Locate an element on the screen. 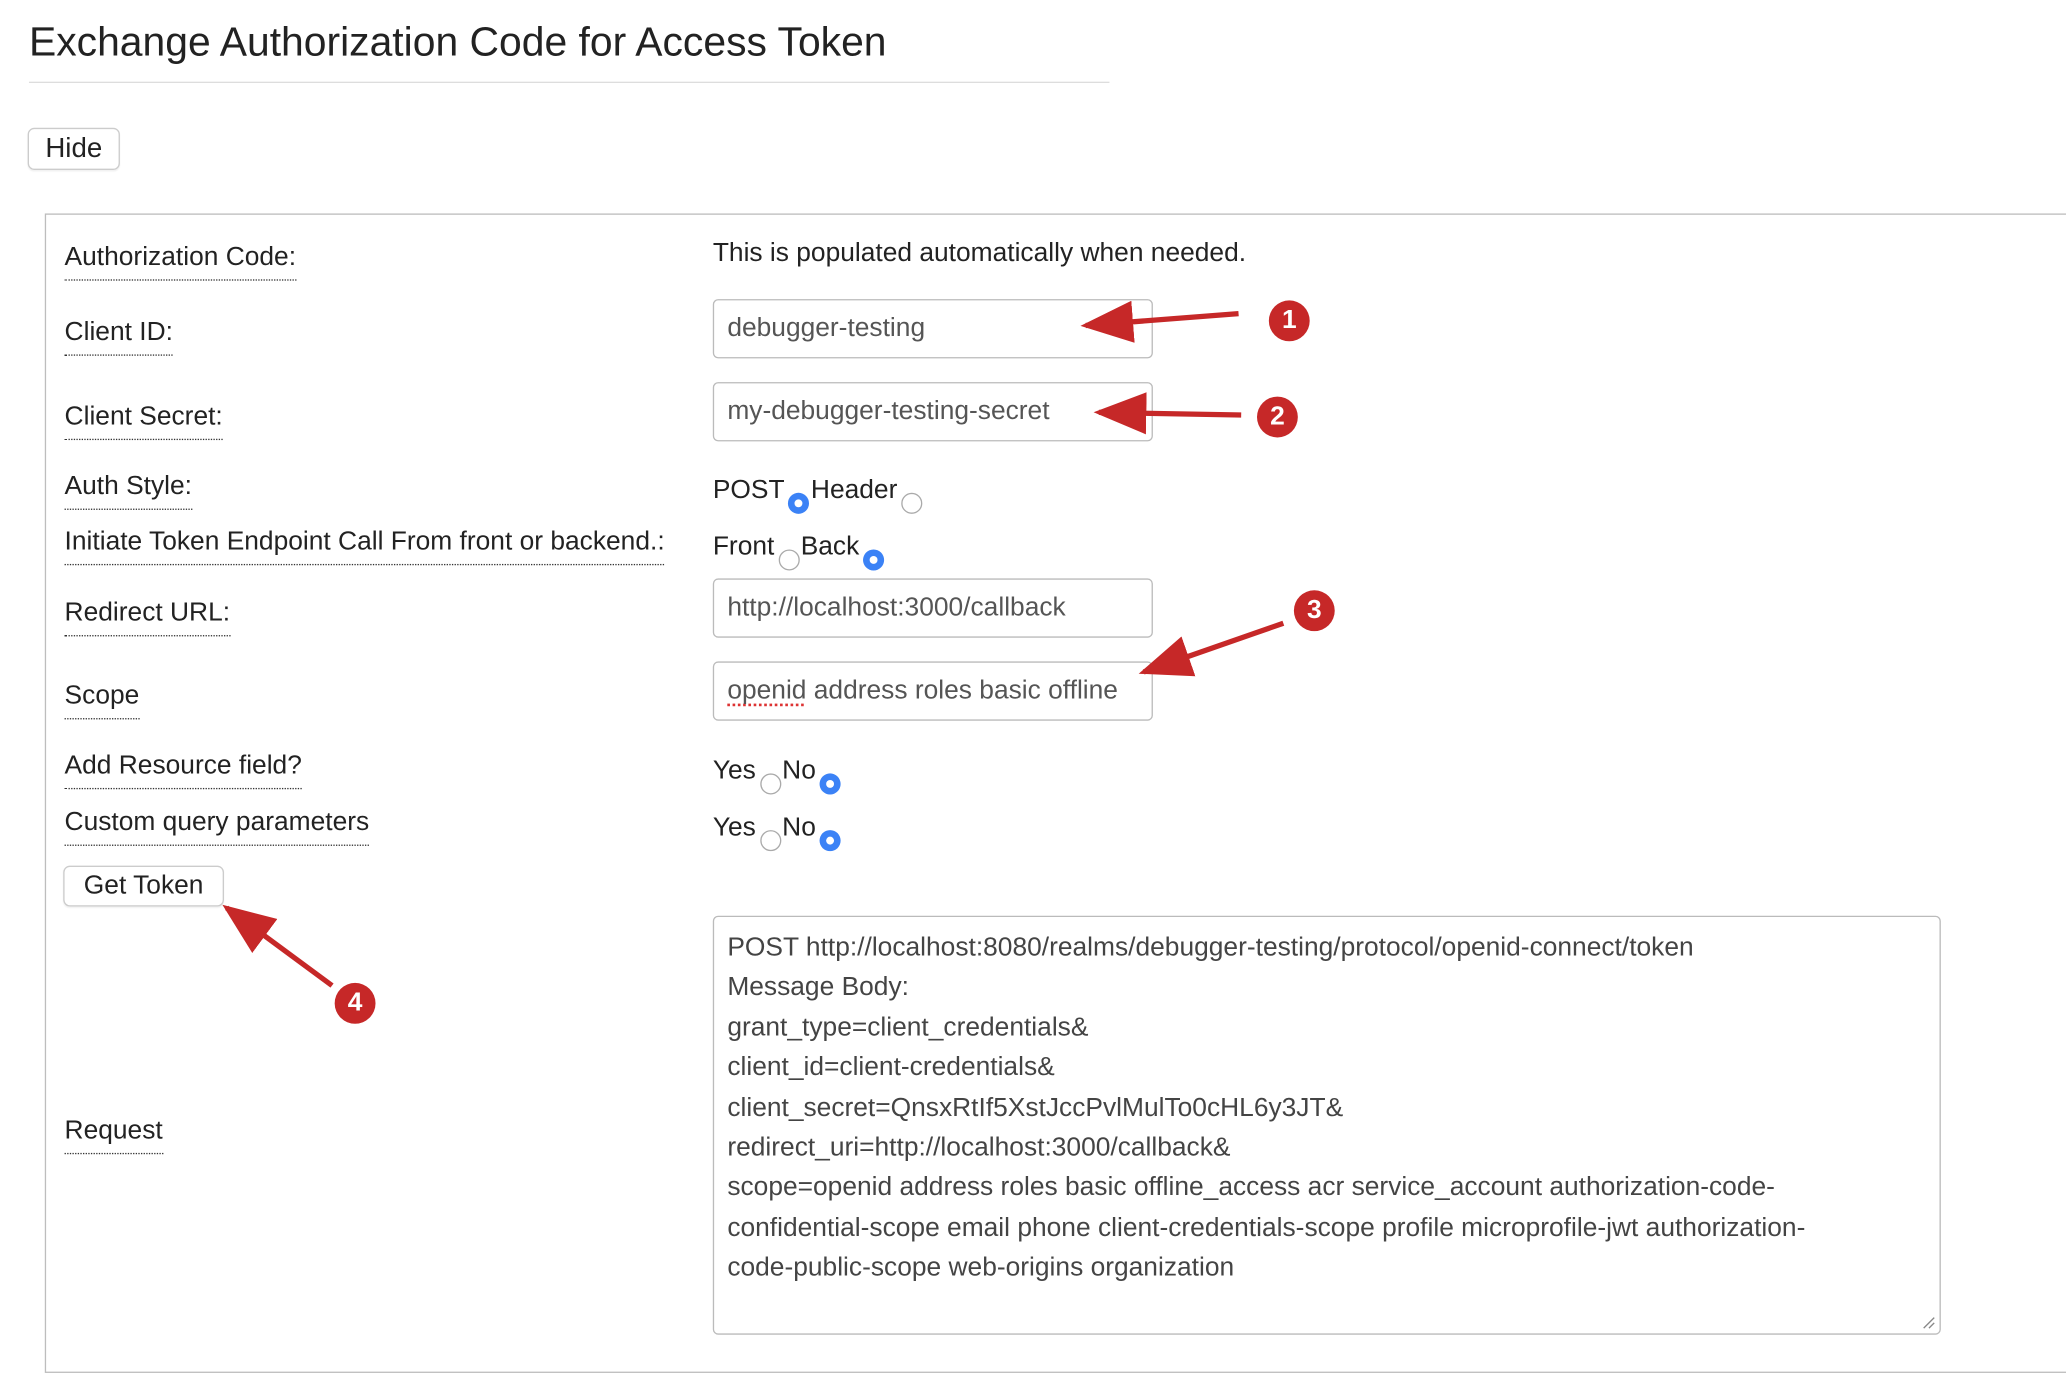 Image resolution: width=2066 pixels, height=1392 pixels. hide-button: Hide is located at coordinates (73, 148).